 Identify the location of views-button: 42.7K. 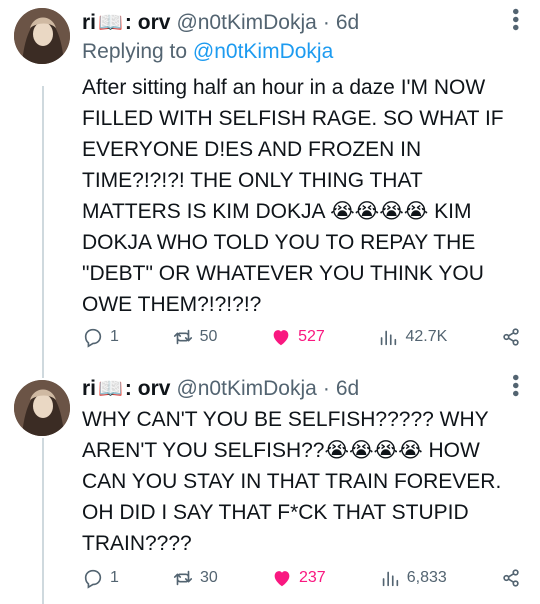
(412, 337).